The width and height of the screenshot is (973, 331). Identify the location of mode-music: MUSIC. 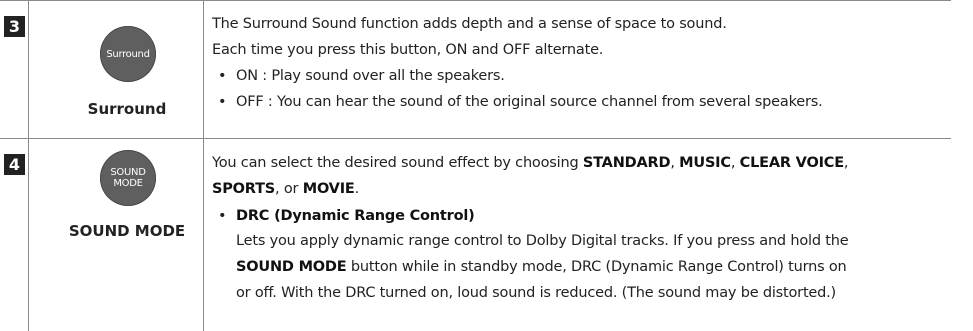
(705, 163).